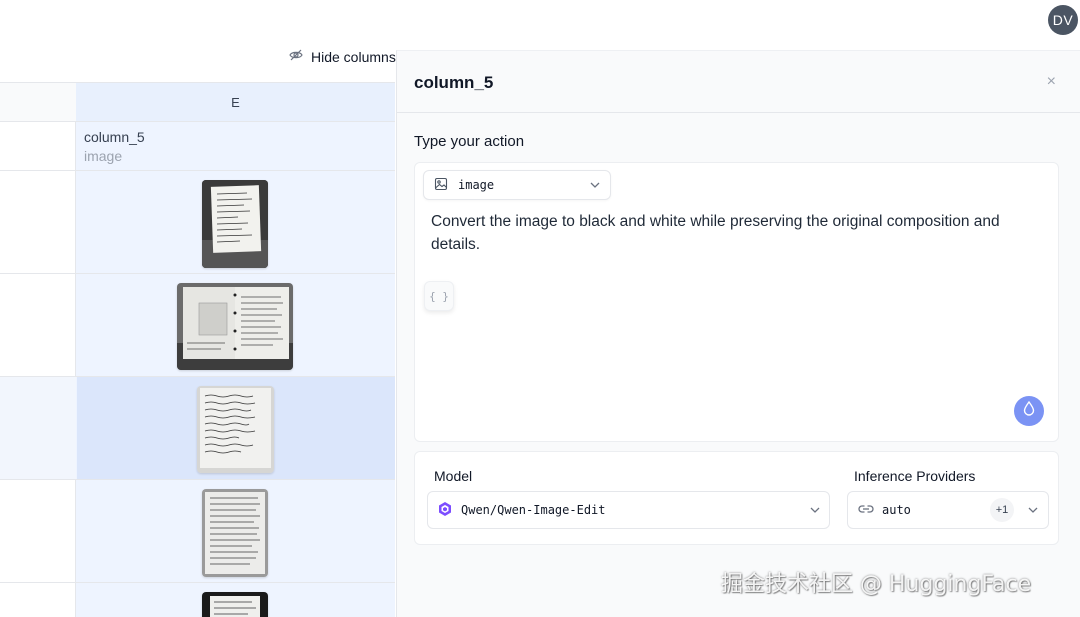 The width and height of the screenshot is (1080, 617). Describe the element at coordinates (296, 56) in the screenshot. I see `eye-off-icon` at that location.